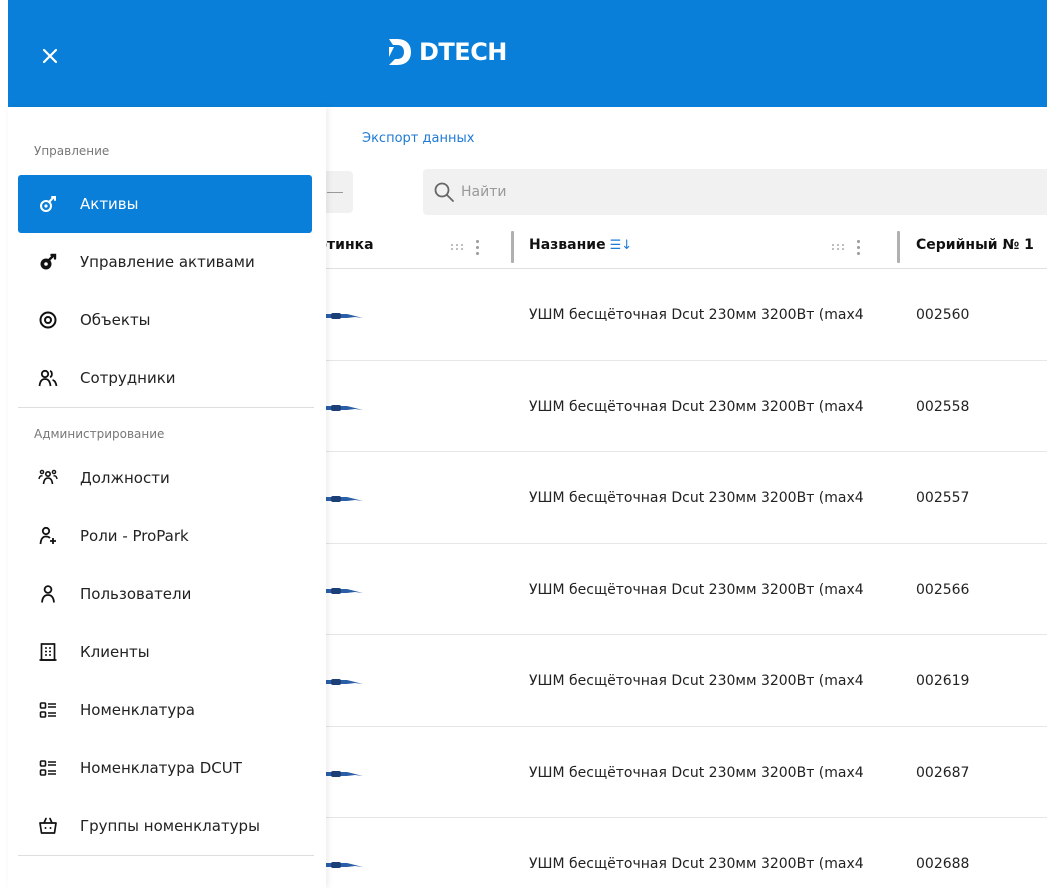 This screenshot has height=888, width=1047. I want to click on employees-icon, so click(48, 378).